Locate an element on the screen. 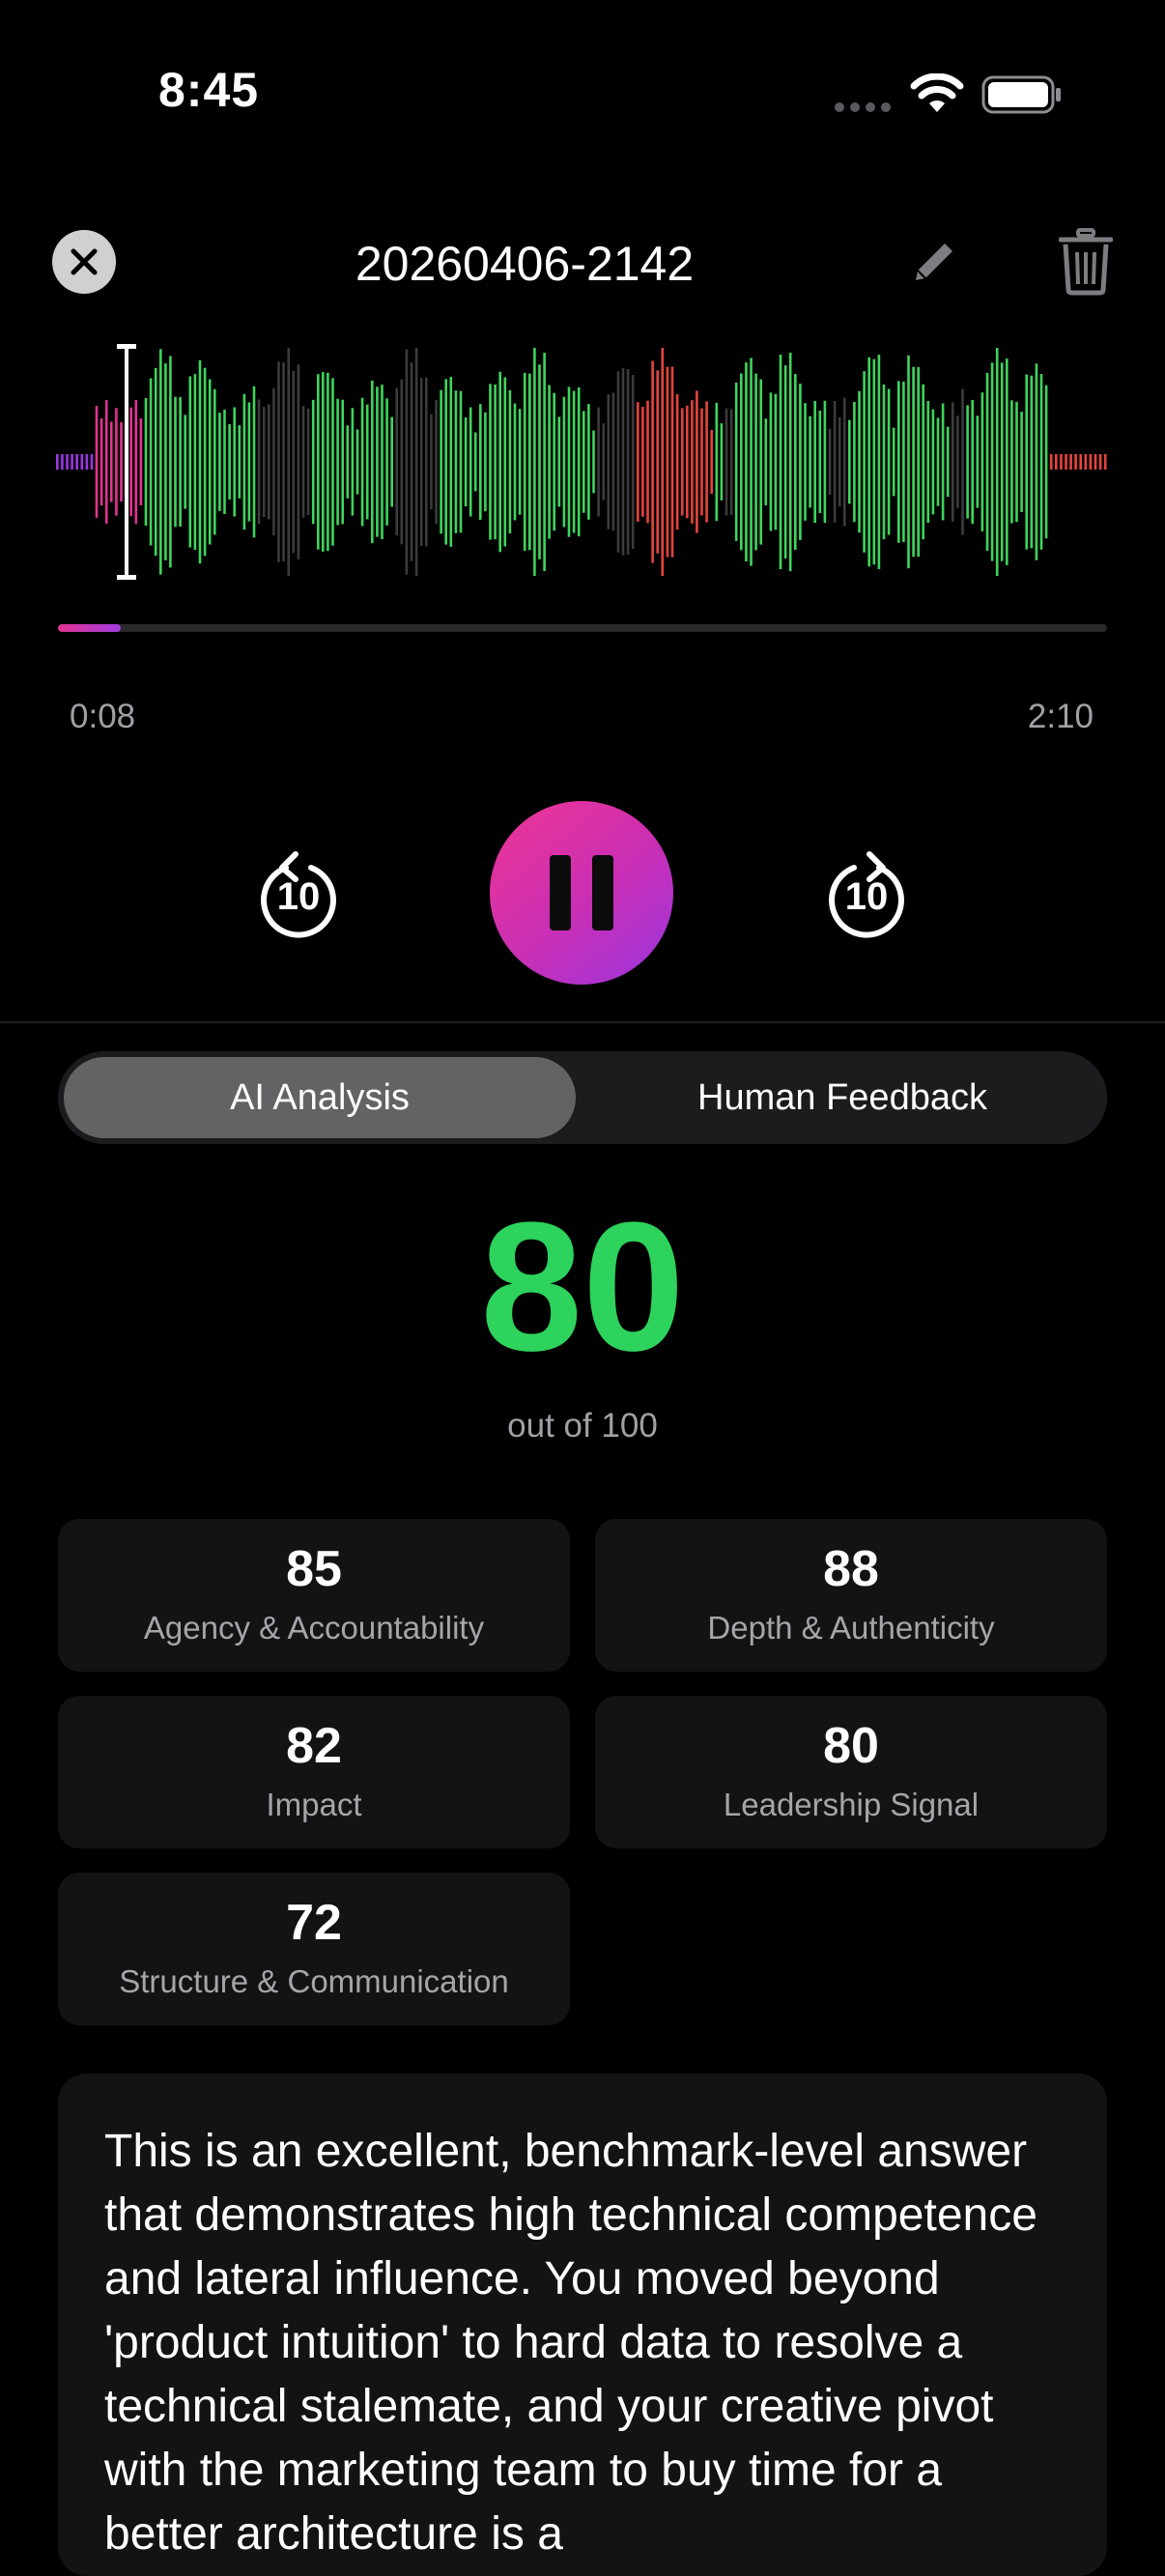 The height and width of the screenshot is (2576, 1165). tab-human-feedback: Human Feedback is located at coordinates (842, 1098).